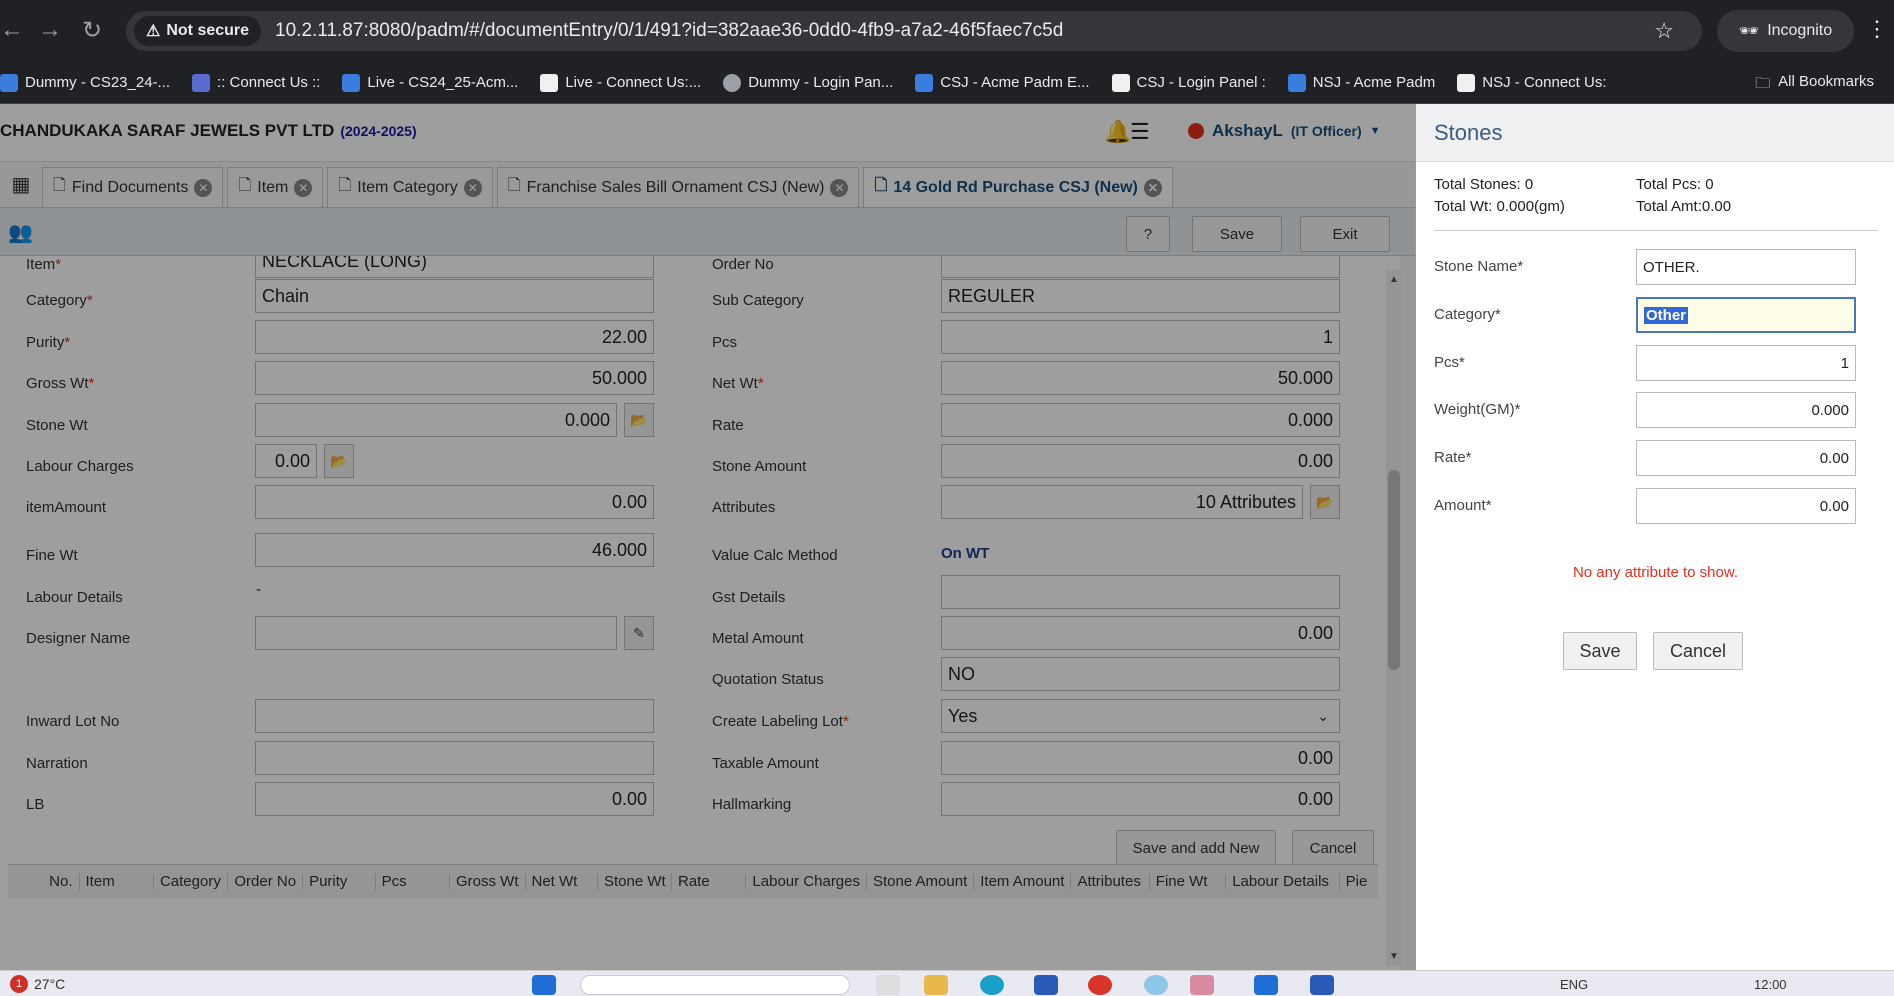  What do you see at coordinates (1333, 848) in the screenshot?
I see `form-cancel-button: Cancel` at bounding box center [1333, 848].